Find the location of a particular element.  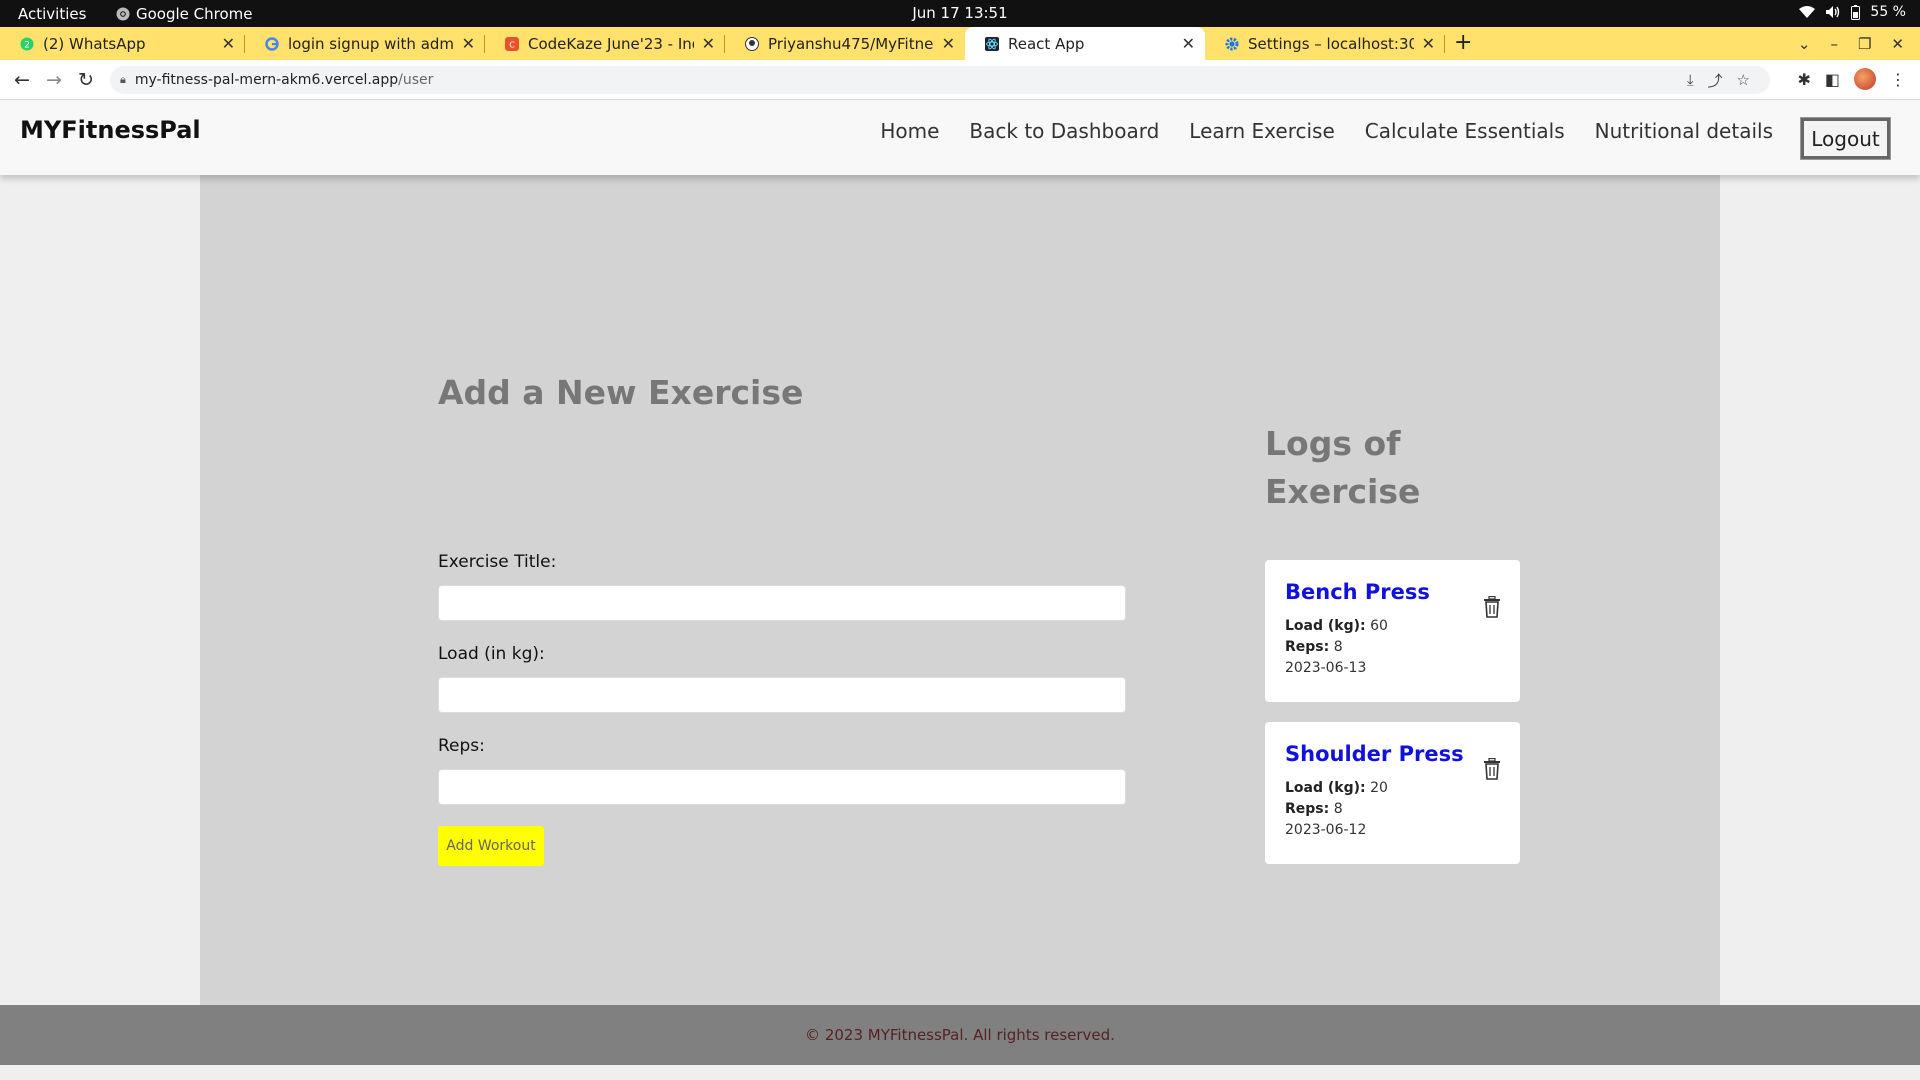

volume-icon is located at coordinates (1833, 12).